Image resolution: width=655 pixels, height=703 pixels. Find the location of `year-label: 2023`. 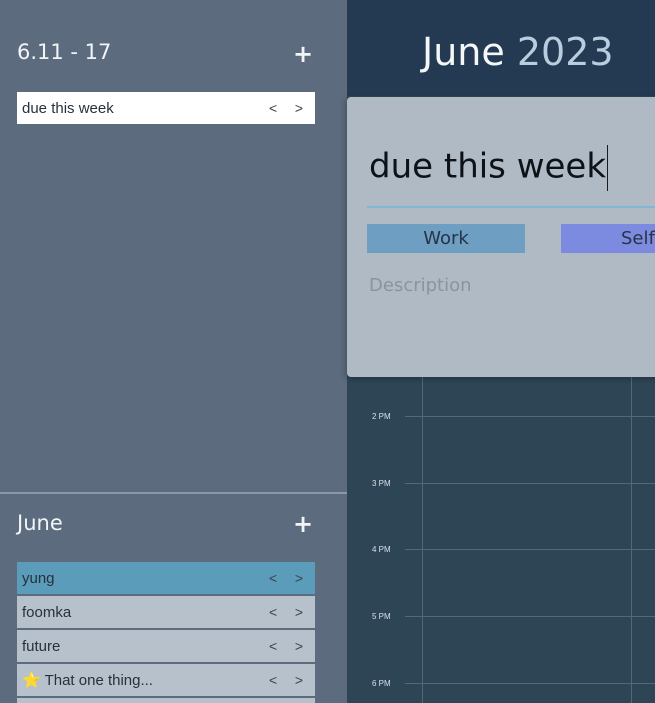

year-label: 2023 is located at coordinates (565, 52).